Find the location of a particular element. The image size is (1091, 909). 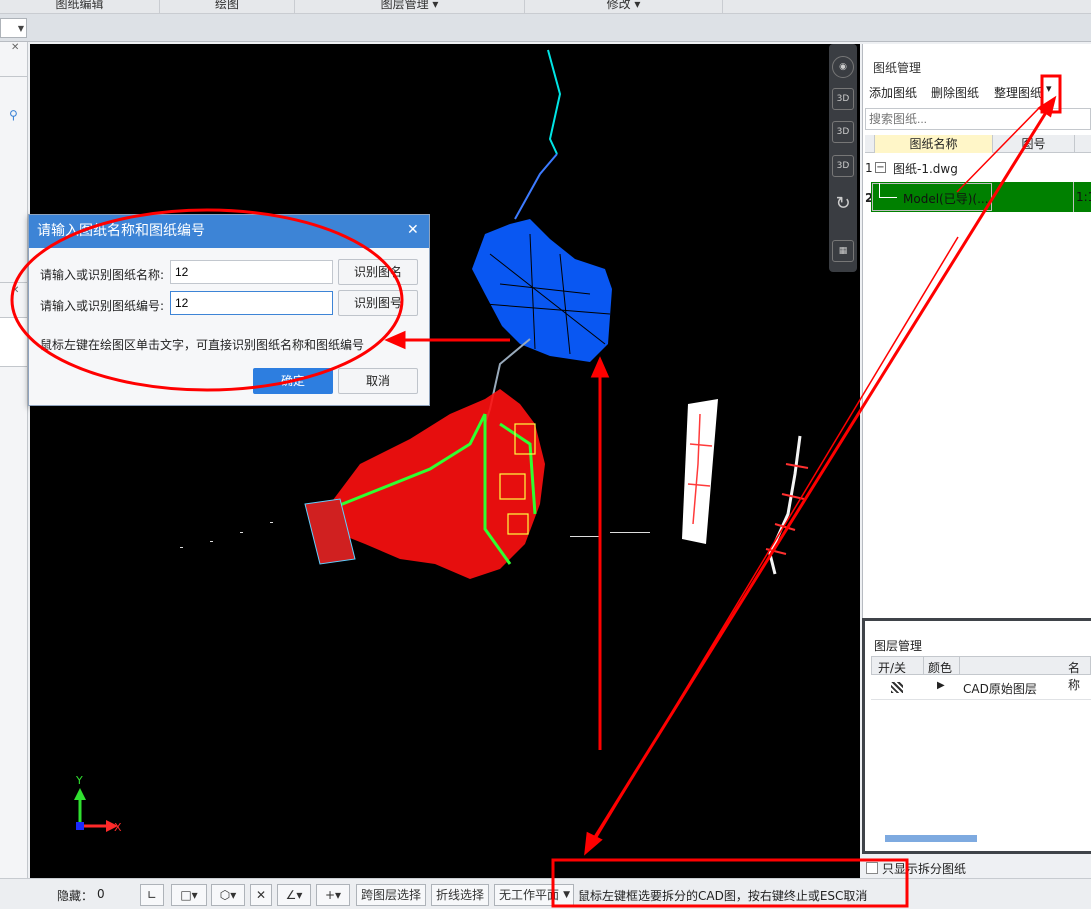

left-list is located at coordinates (13, 342).